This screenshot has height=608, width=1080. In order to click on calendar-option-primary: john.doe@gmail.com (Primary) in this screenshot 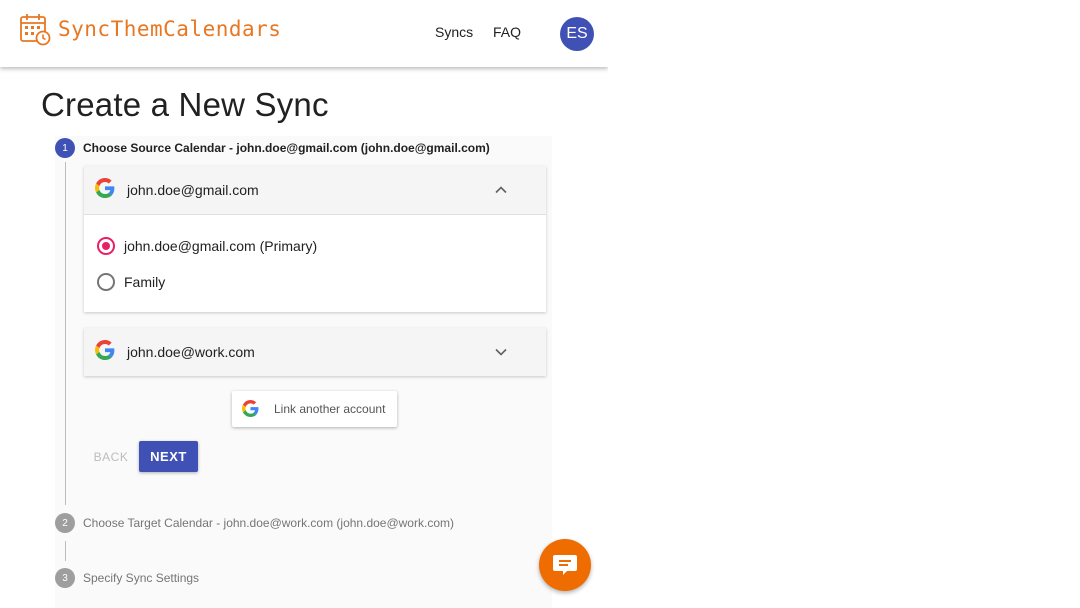, I will do `click(207, 246)`.